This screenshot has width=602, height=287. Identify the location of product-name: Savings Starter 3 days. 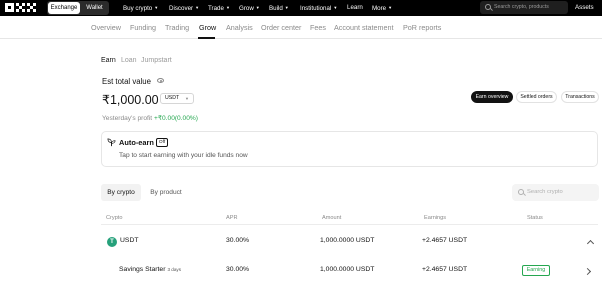
(150, 269).